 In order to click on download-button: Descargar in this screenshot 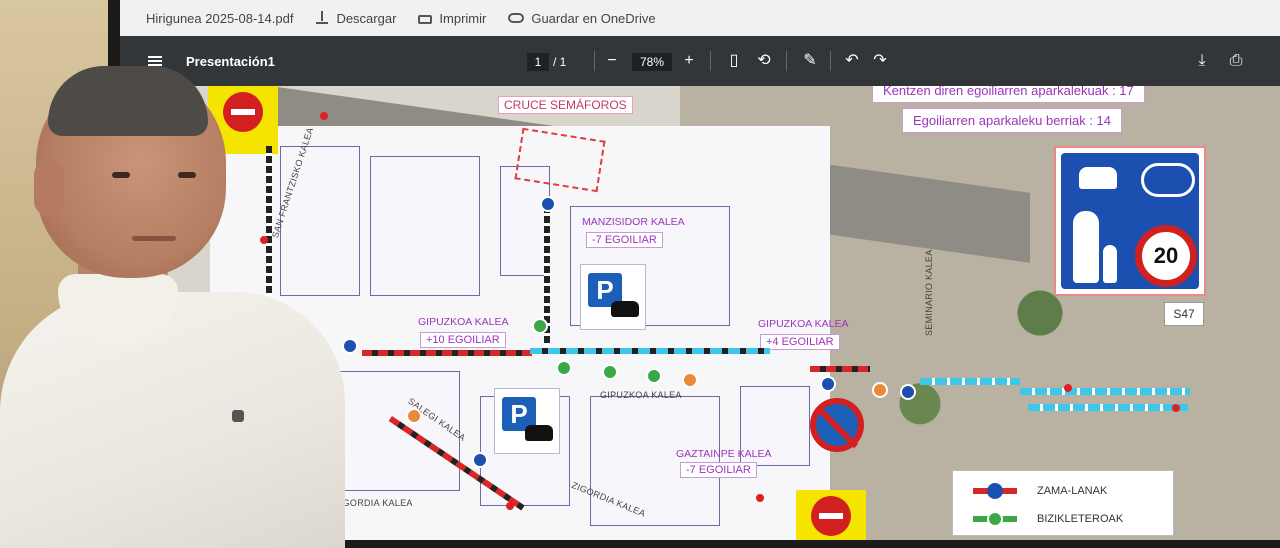, I will do `click(355, 18)`.